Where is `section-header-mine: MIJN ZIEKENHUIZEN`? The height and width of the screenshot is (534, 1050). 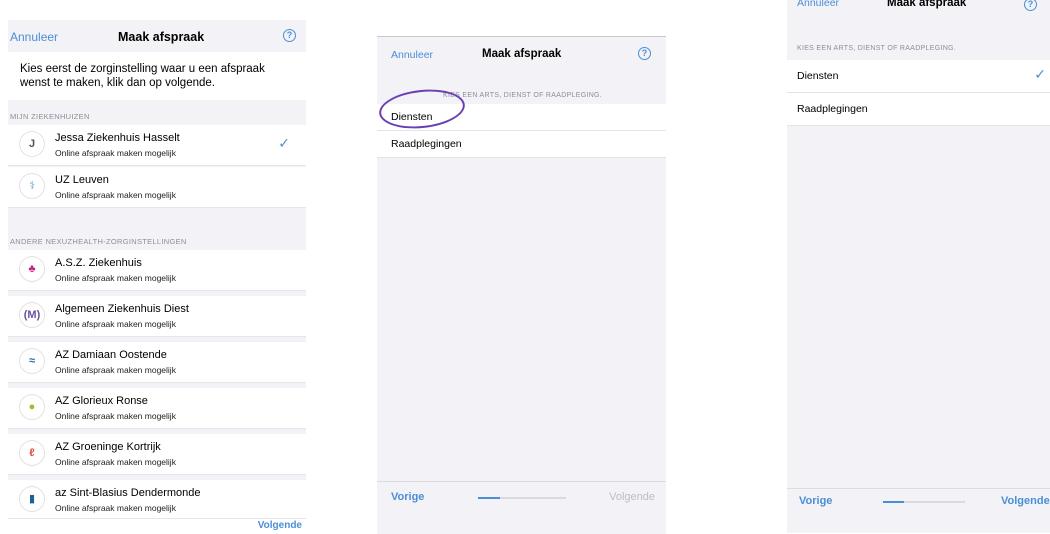 section-header-mine: MIJN ZIEKENHUIZEN is located at coordinates (50, 116).